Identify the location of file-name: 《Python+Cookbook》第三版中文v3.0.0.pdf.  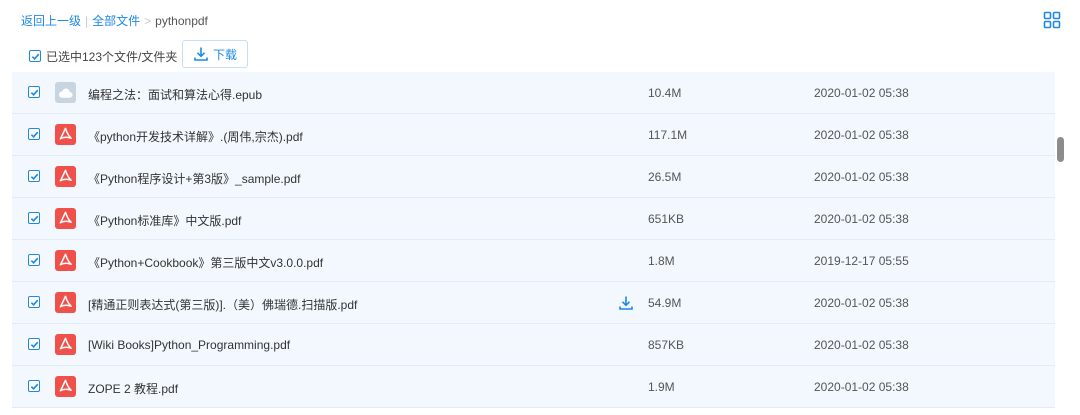
(205, 262).